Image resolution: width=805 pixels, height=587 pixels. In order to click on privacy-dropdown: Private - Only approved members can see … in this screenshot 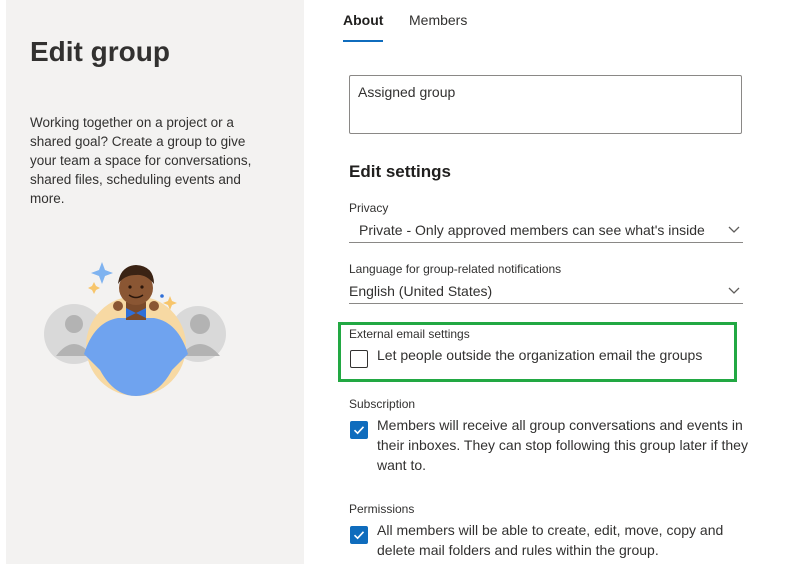, I will do `click(546, 231)`.